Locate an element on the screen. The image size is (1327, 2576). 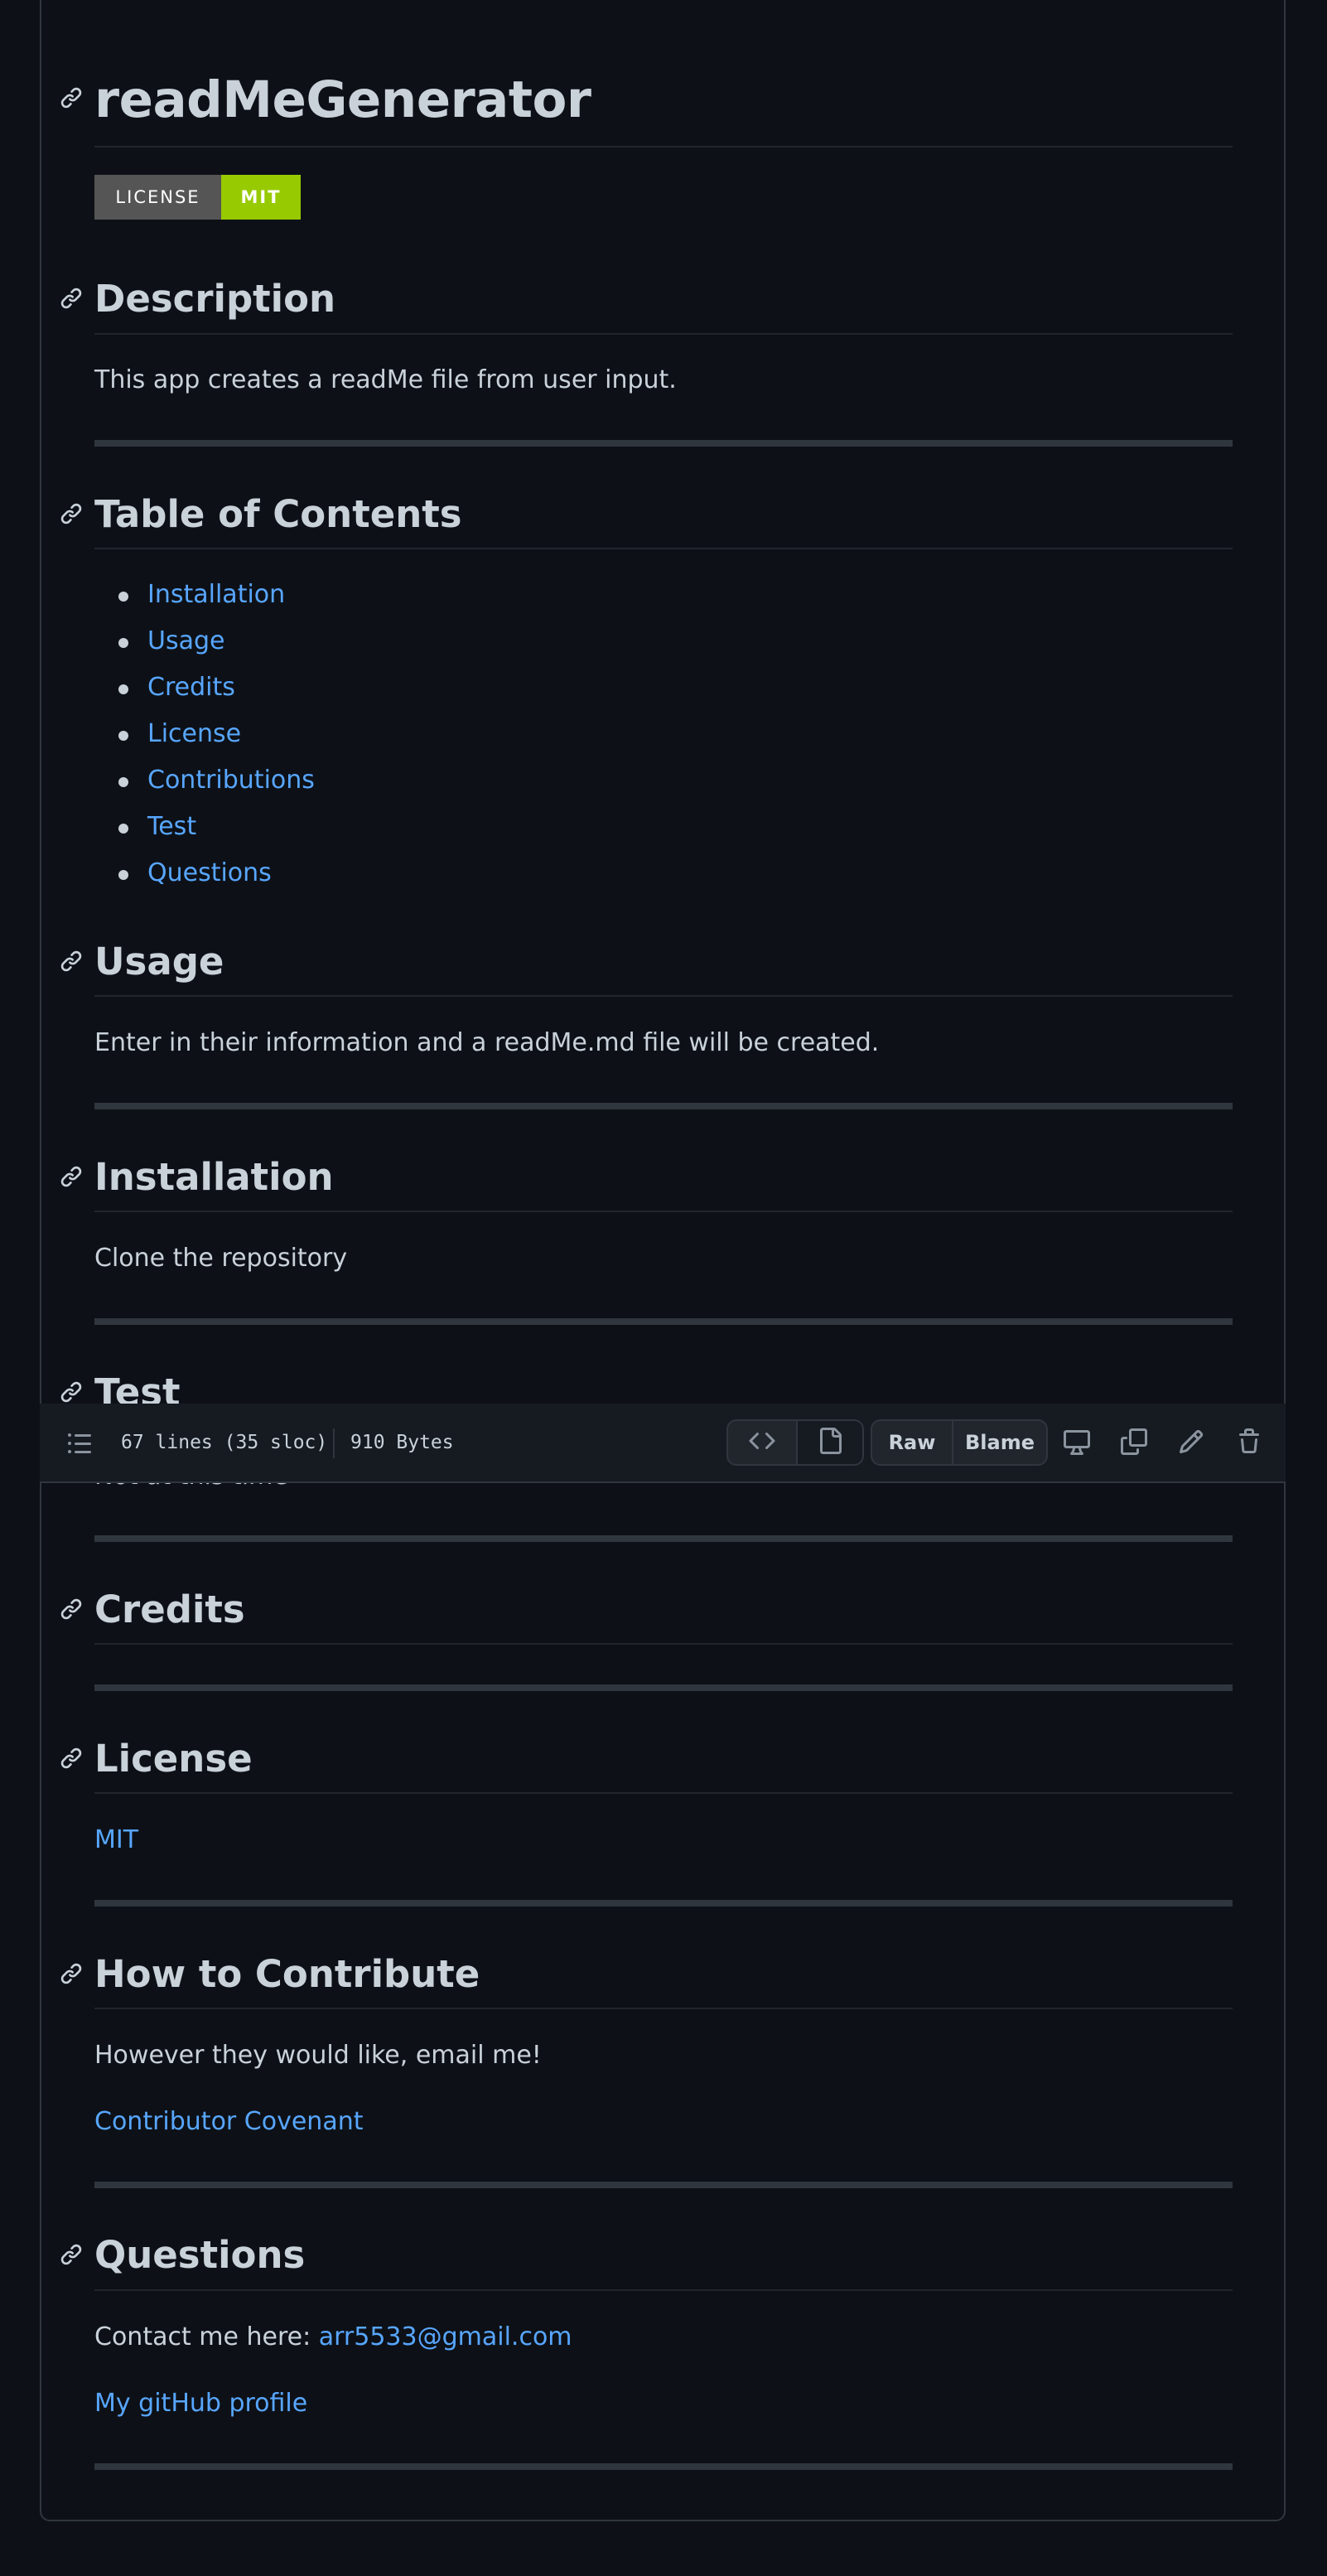
contact-line: Contact me here: arr5533@gmail.com is located at coordinates (333, 2337).